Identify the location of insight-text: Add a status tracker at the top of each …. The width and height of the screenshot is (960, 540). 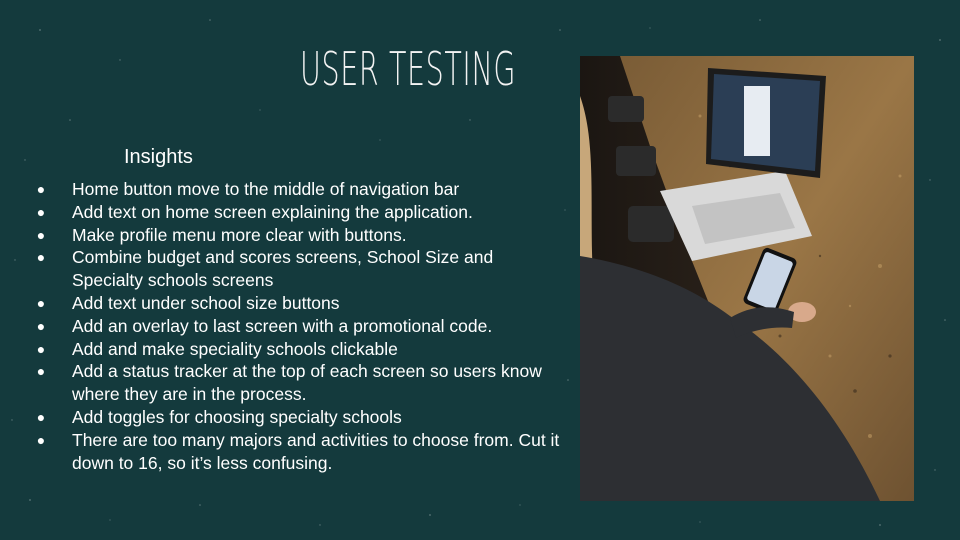
(307, 383).